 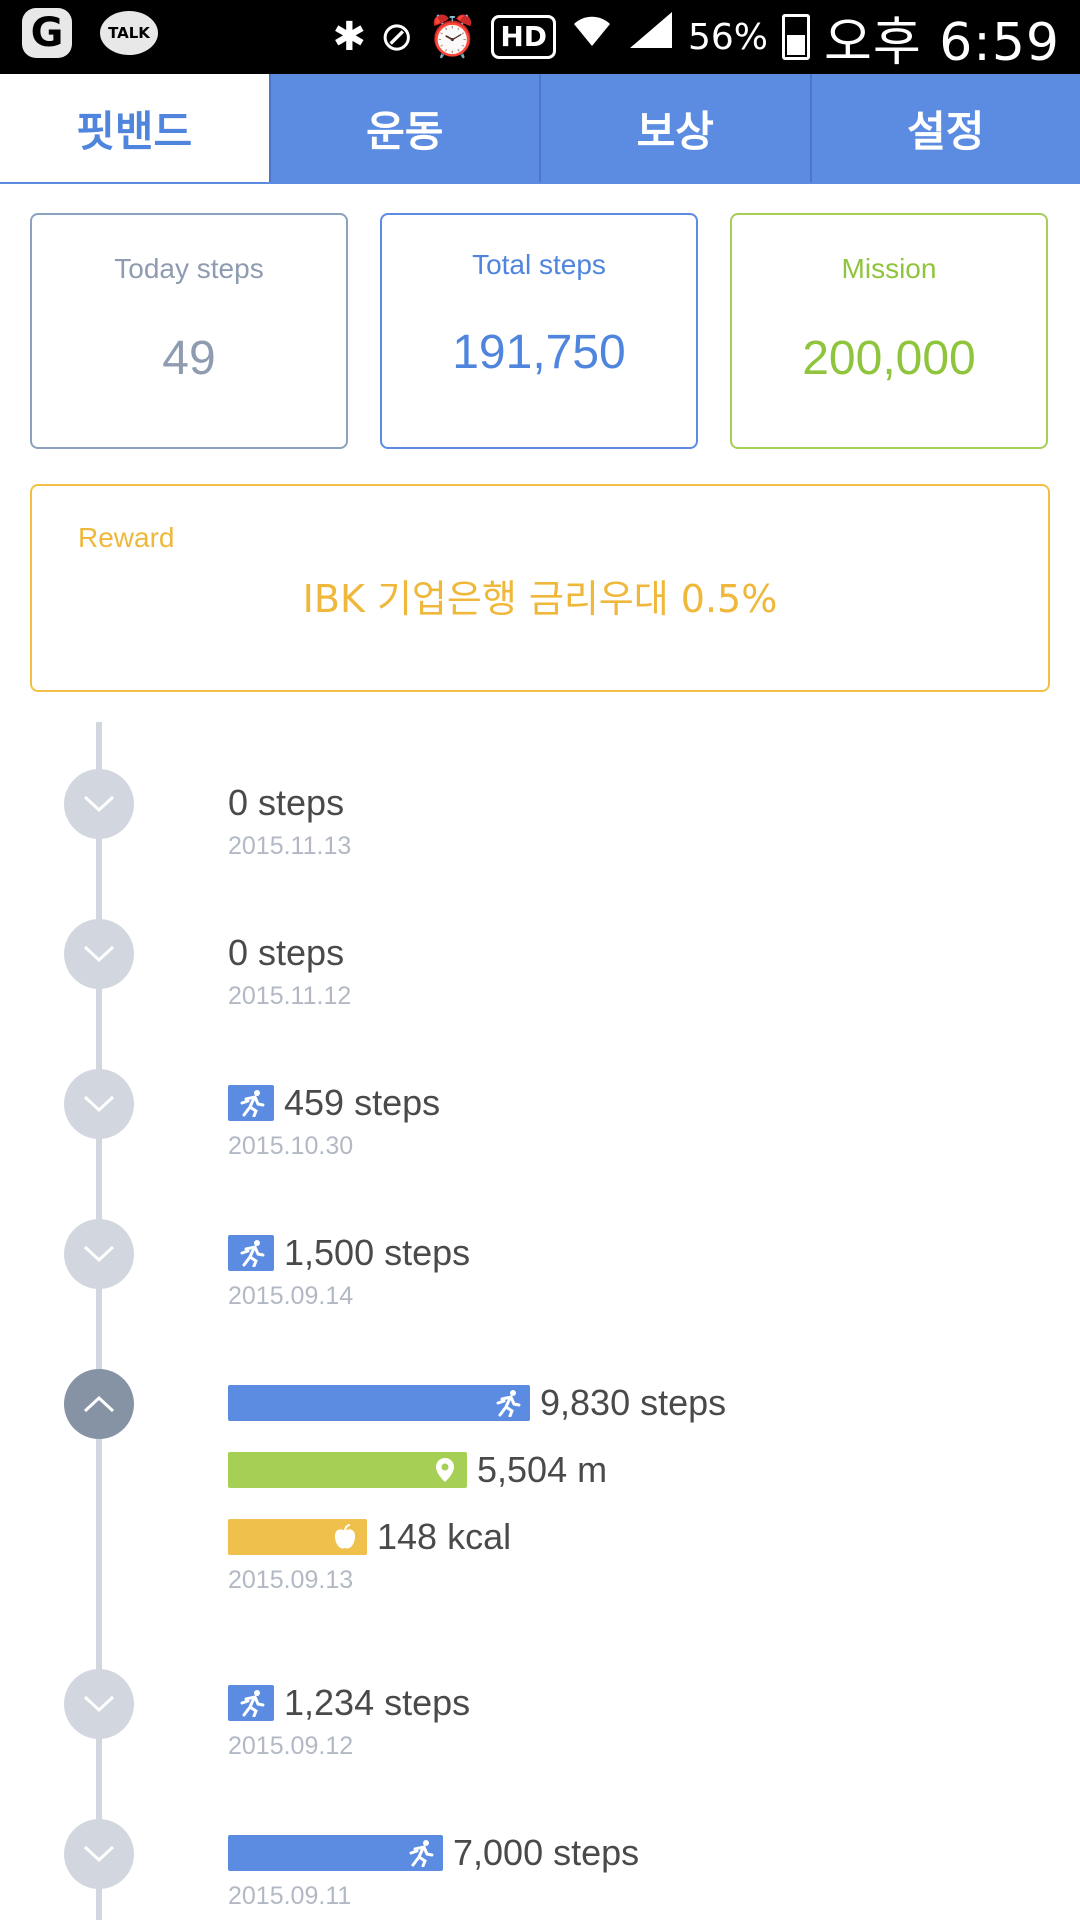 What do you see at coordinates (349, 37) in the screenshot?
I see `bluetooth-icon: ✱` at bounding box center [349, 37].